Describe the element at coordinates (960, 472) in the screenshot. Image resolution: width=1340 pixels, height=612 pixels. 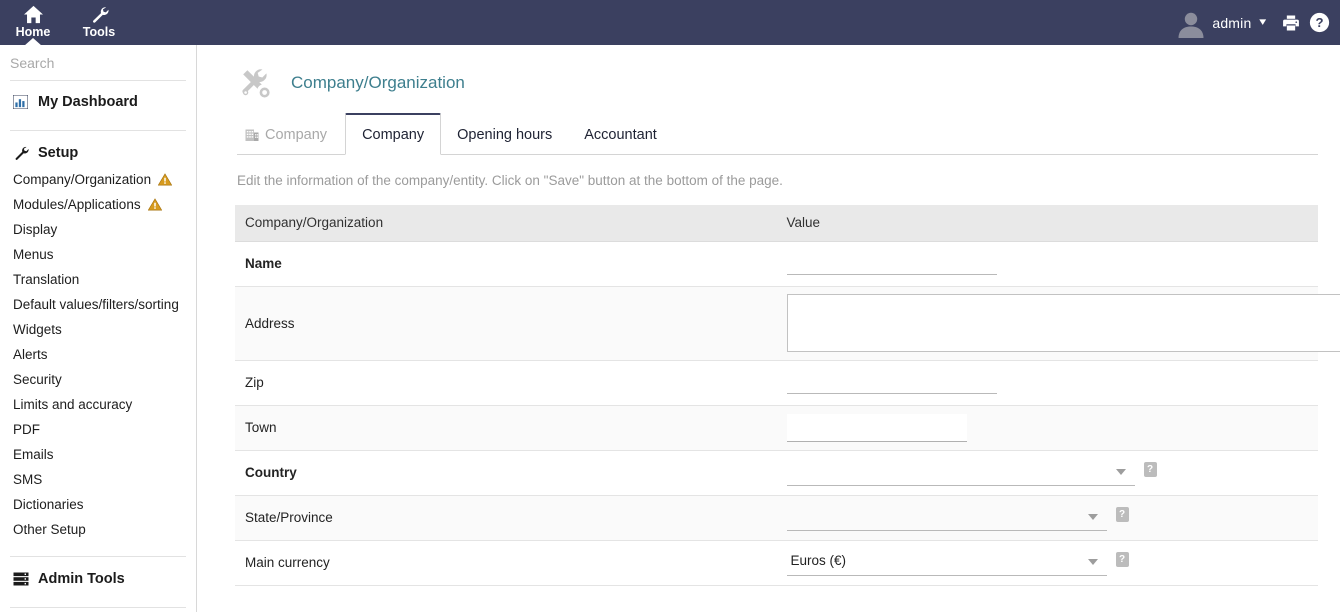
I see `country-select` at that location.